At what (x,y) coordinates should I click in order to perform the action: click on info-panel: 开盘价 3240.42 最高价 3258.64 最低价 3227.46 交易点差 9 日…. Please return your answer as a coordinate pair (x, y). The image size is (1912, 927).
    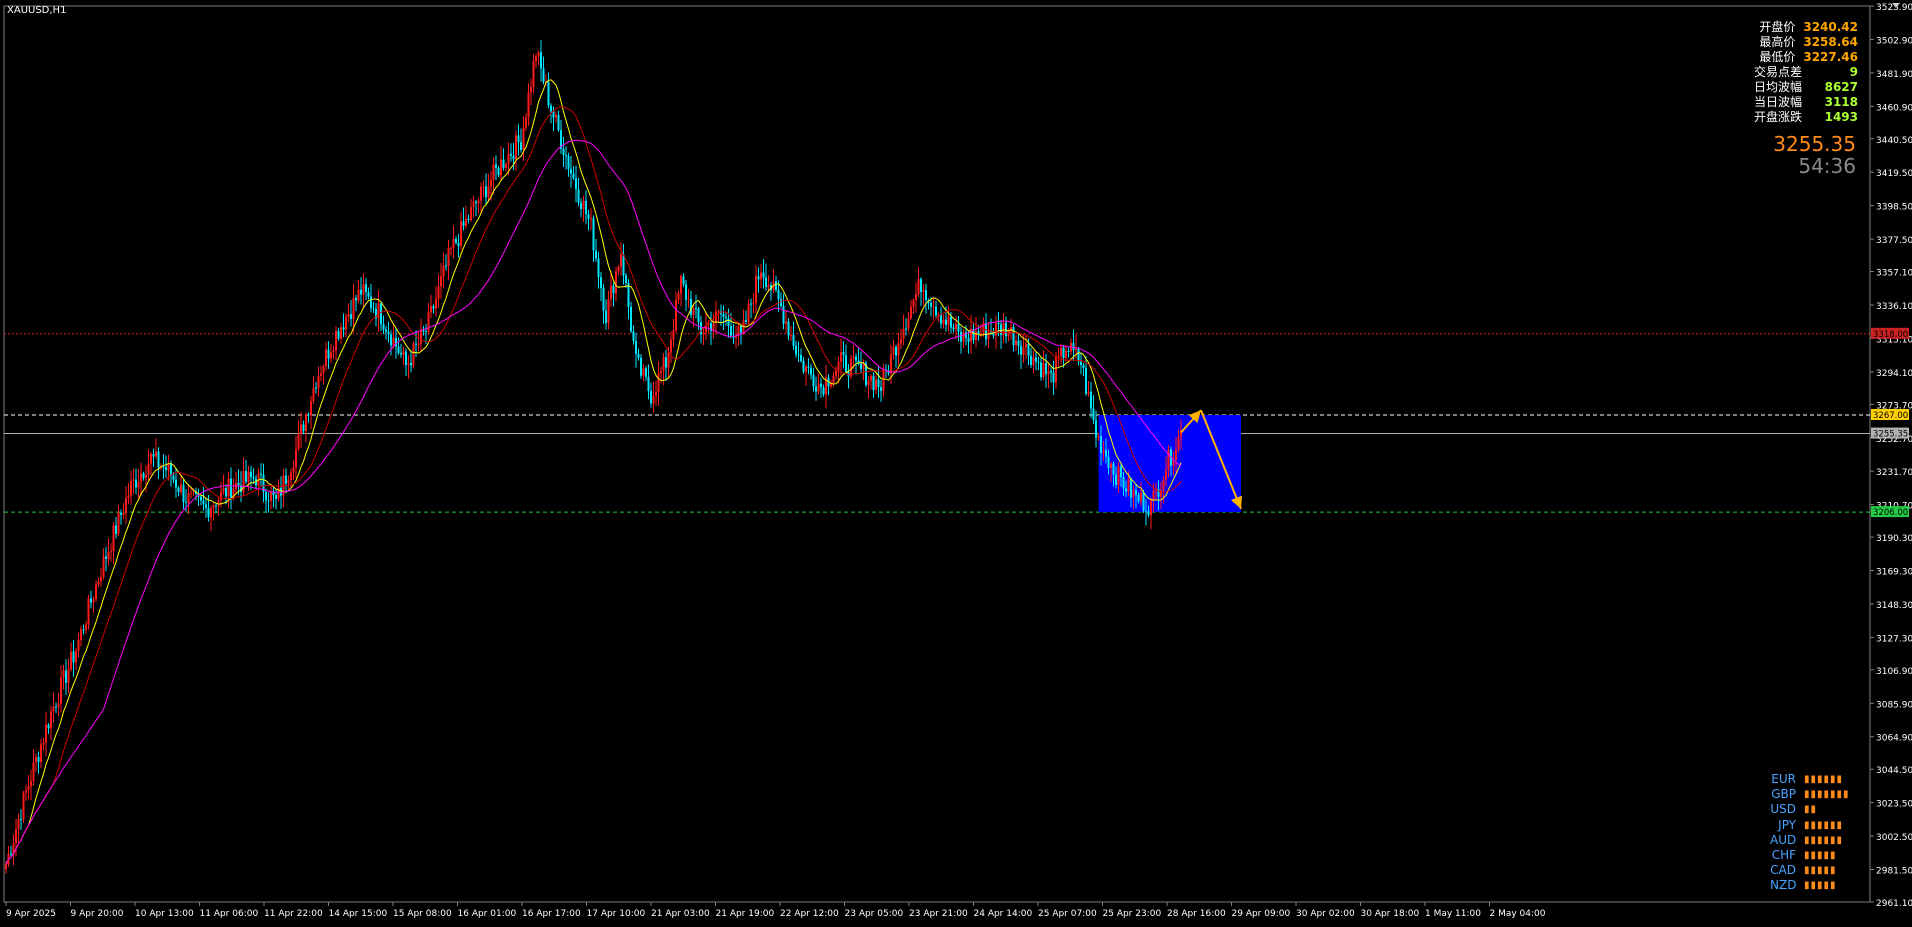
    Looking at the image, I should click on (1806, 72).